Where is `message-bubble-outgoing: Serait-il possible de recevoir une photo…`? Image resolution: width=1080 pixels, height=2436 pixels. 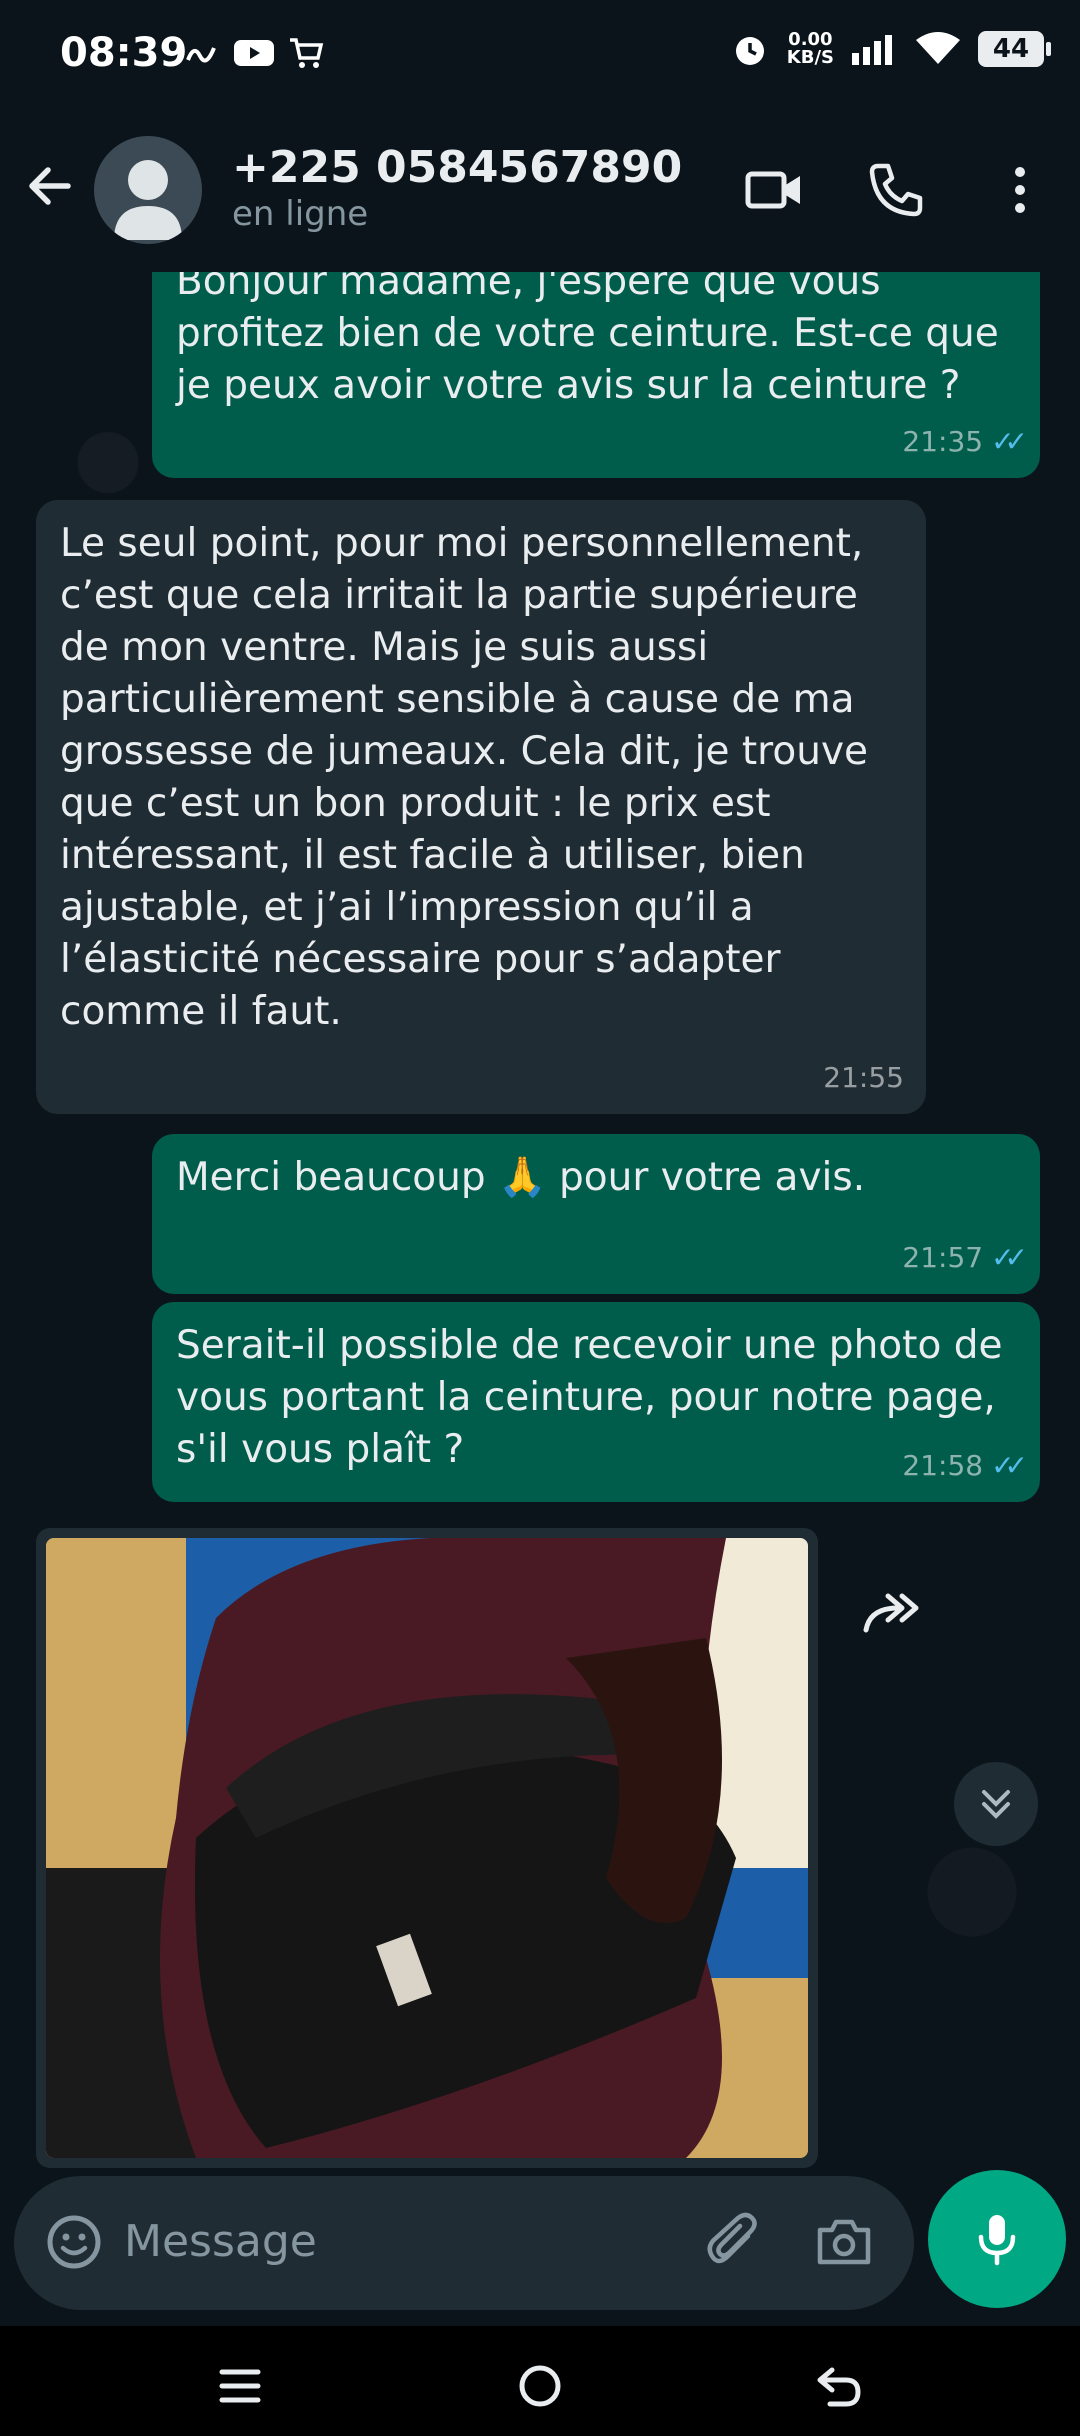
message-bubble-outgoing: Serait-il possible de recevoir une photo… is located at coordinates (596, 1402).